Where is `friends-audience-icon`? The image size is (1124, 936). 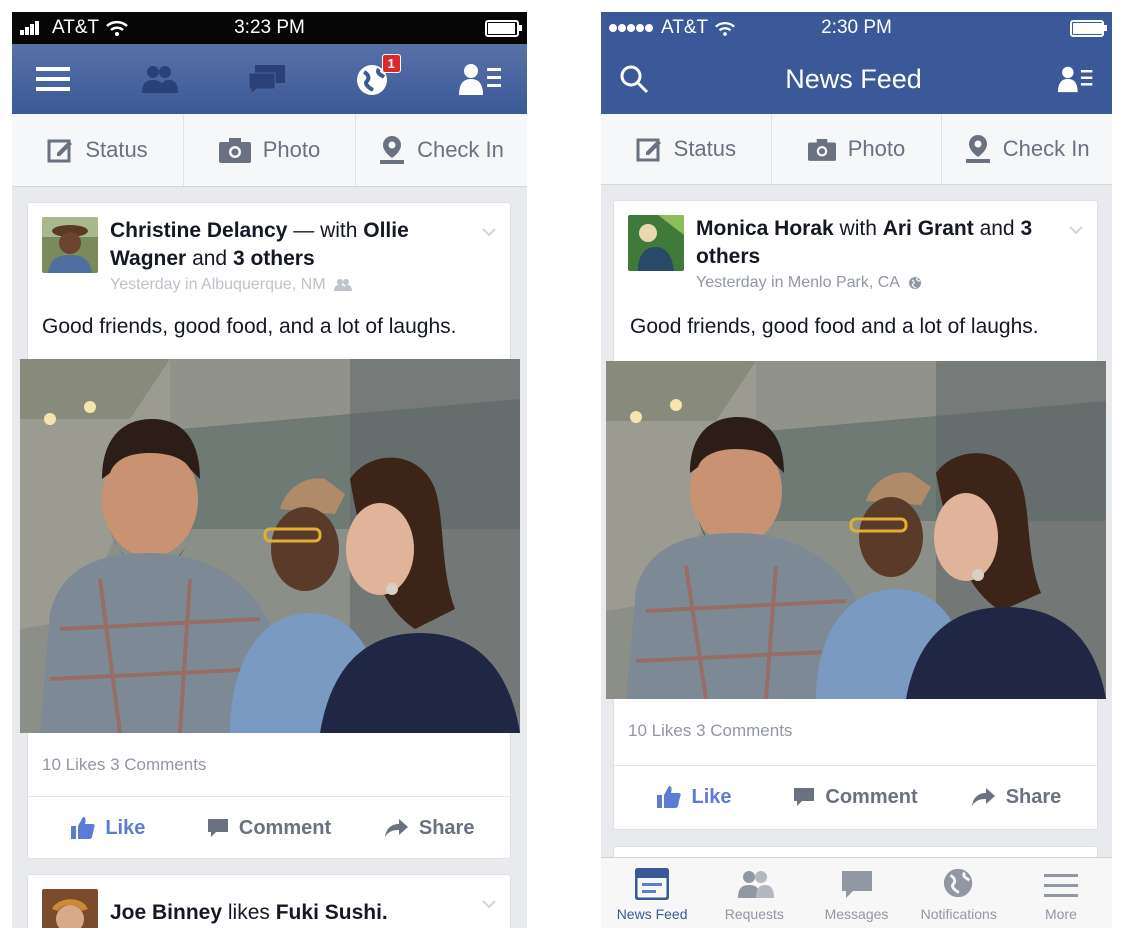
friends-audience-icon is located at coordinates (342, 285).